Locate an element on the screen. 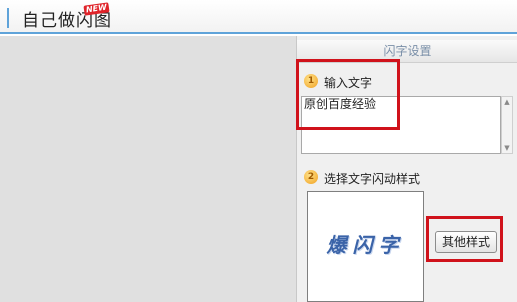  preview-flash-text: 爆闪字 is located at coordinates (365, 245).